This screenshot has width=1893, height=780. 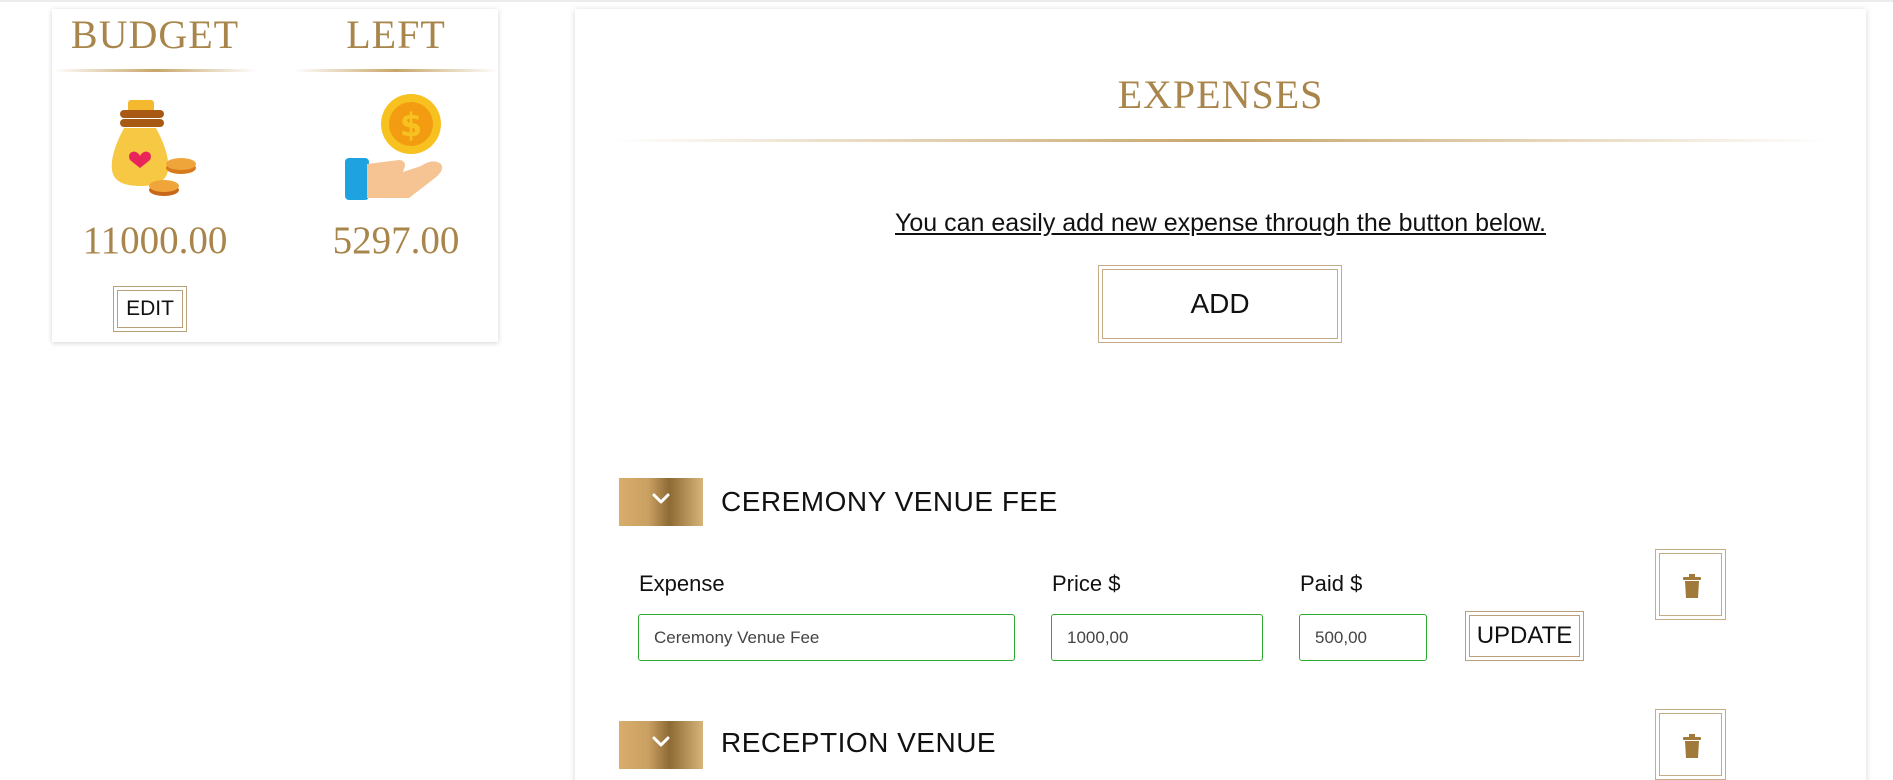 I want to click on paid-field-label: Paid $, so click(x=1331, y=583).